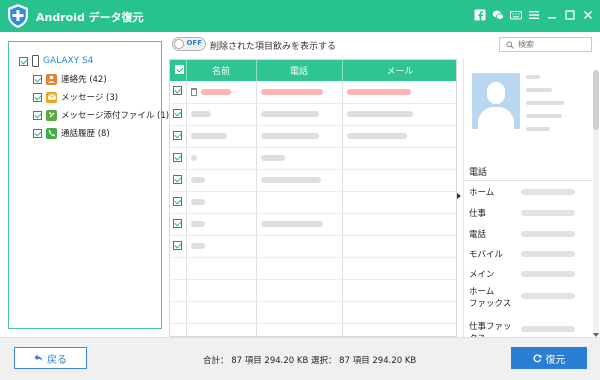  I want to click on totals-text: 合計： 87 項目 294.20 KB 選択： 87 項目 294.20 KB, so click(310, 361).